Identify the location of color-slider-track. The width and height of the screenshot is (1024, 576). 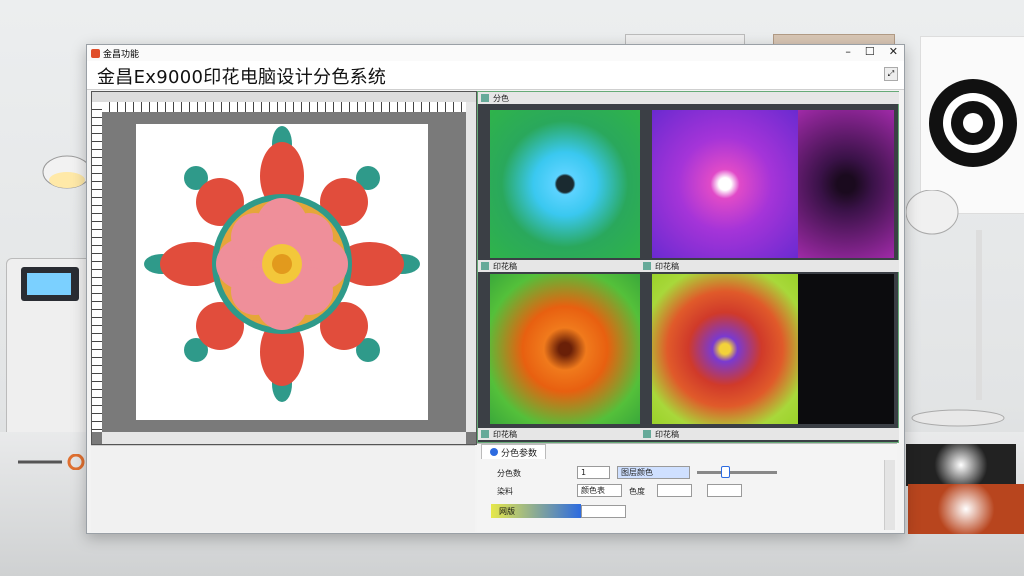
(737, 472).